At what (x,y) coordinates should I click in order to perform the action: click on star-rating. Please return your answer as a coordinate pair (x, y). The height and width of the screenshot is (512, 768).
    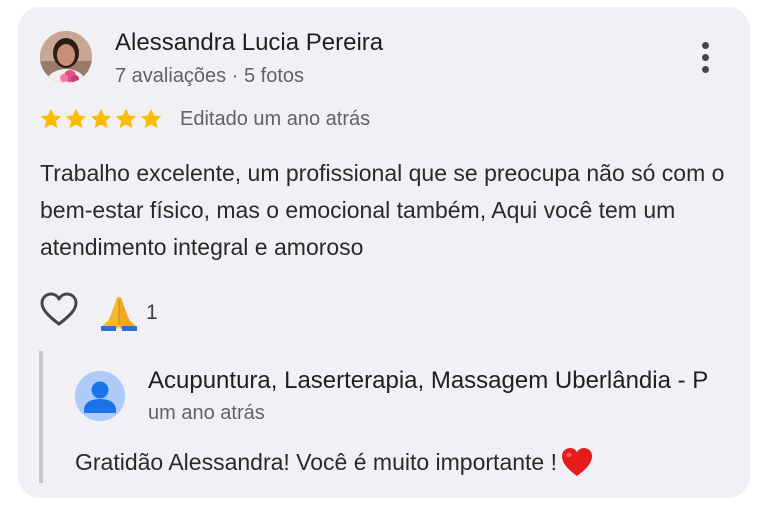
    Looking at the image, I should click on (101, 119).